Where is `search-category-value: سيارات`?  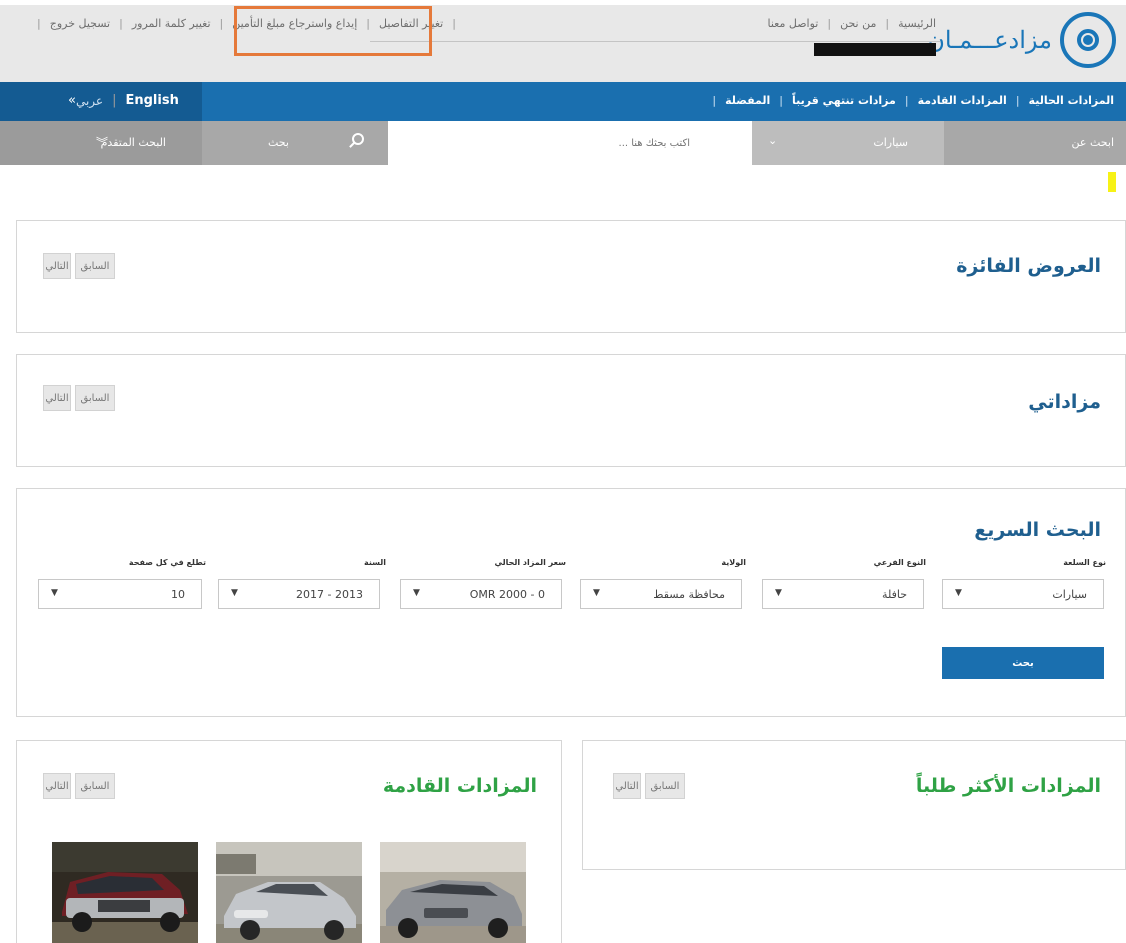 search-category-value: سيارات is located at coordinates (890, 142).